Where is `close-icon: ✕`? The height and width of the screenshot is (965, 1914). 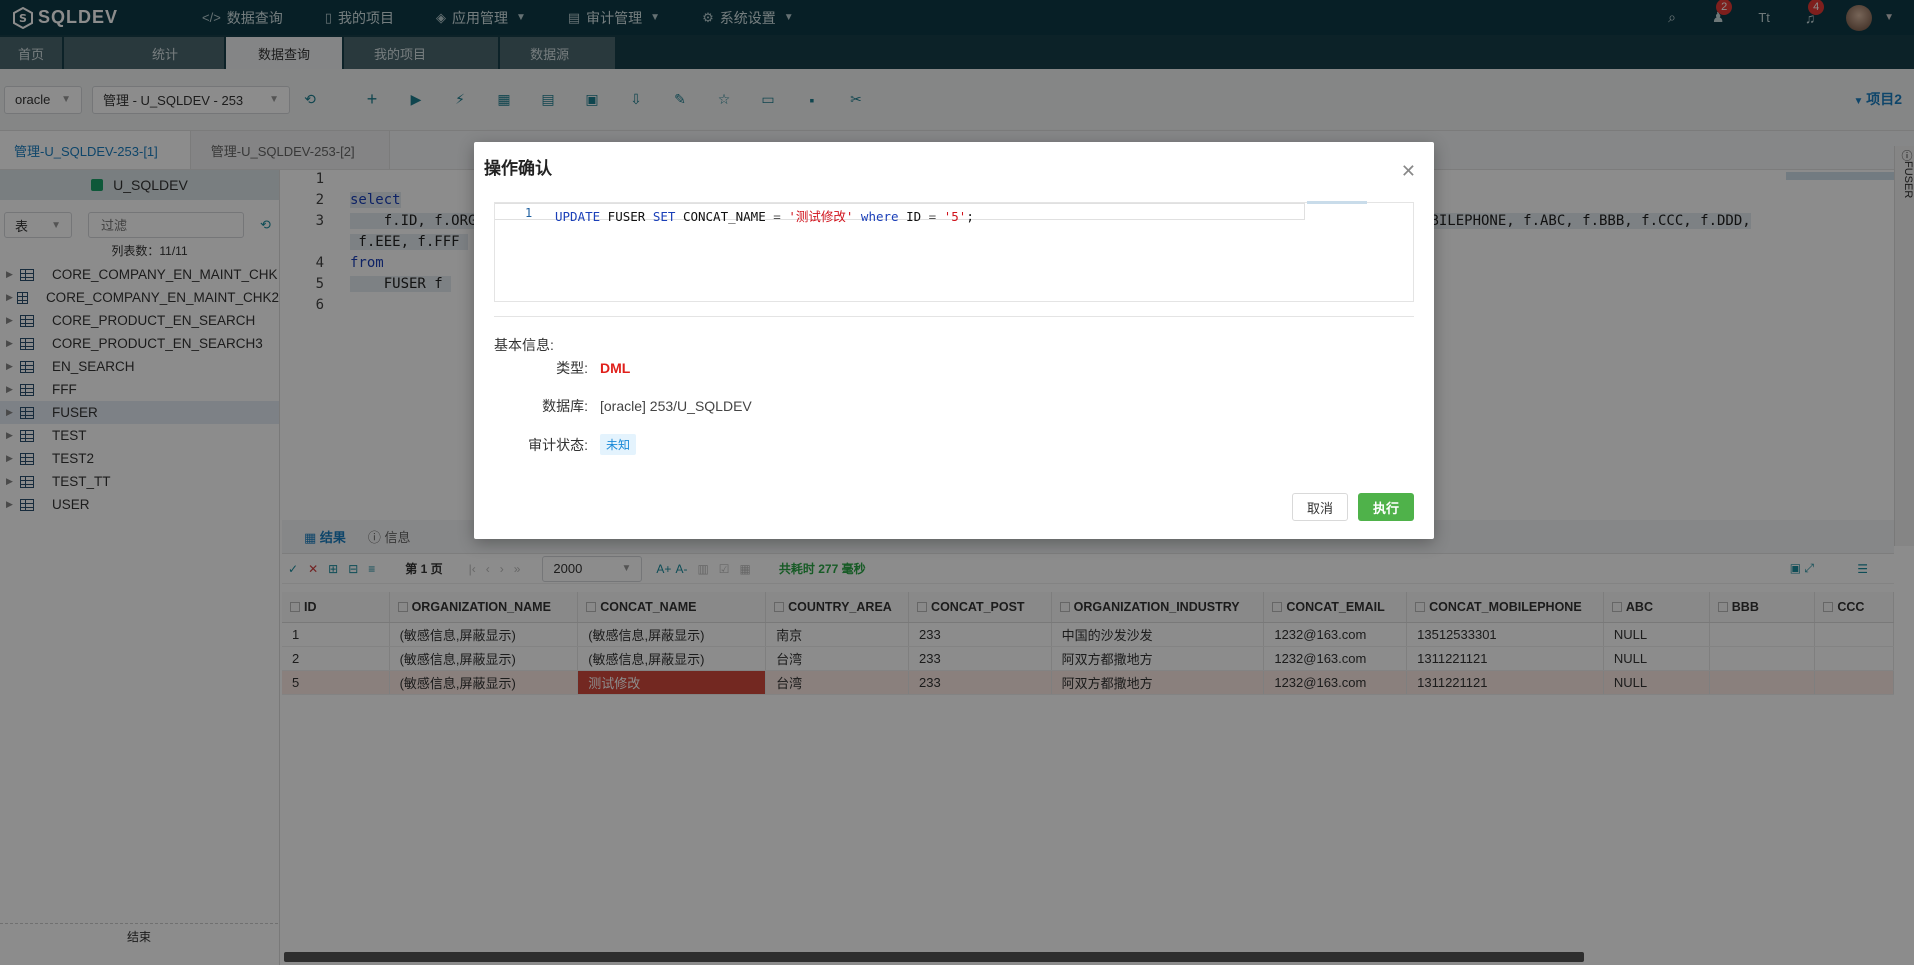 close-icon: ✕ is located at coordinates (1408, 171).